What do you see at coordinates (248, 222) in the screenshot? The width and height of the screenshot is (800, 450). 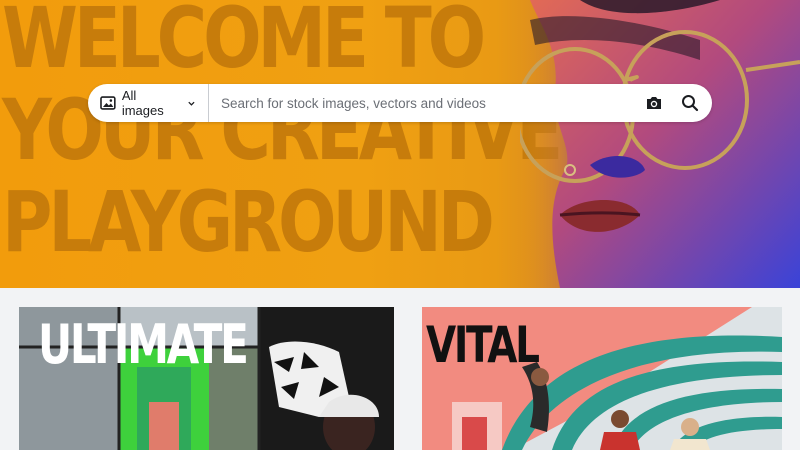 I see `headline-line-3: PLAYGROUND` at bounding box center [248, 222].